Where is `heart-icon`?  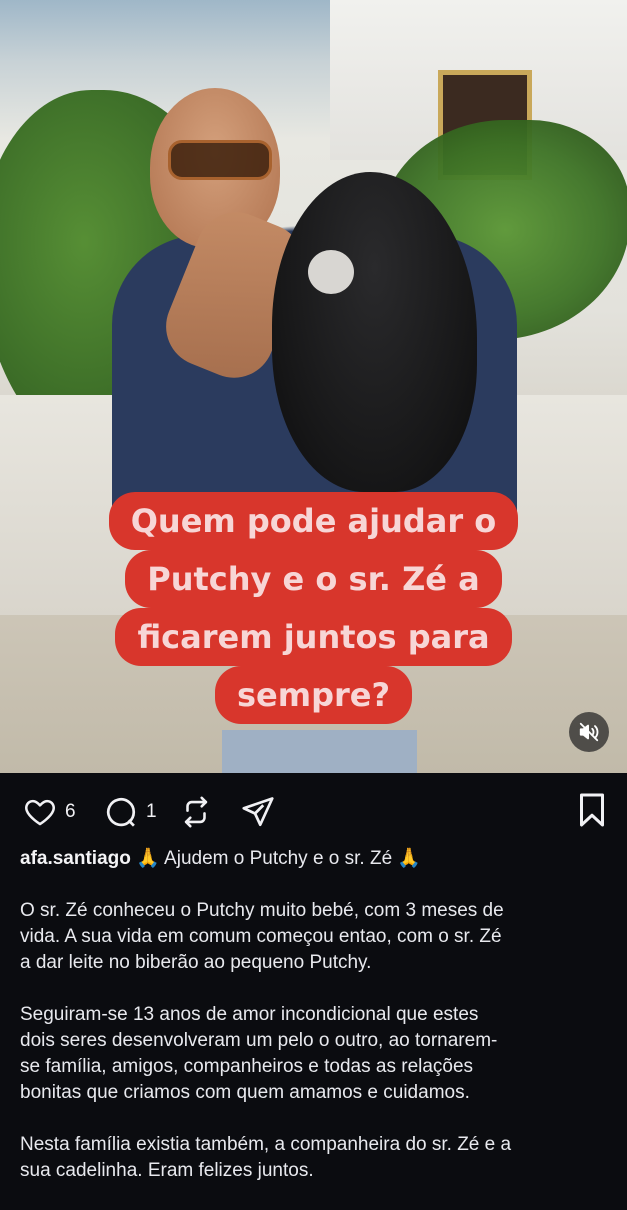 heart-icon is located at coordinates (40, 812).